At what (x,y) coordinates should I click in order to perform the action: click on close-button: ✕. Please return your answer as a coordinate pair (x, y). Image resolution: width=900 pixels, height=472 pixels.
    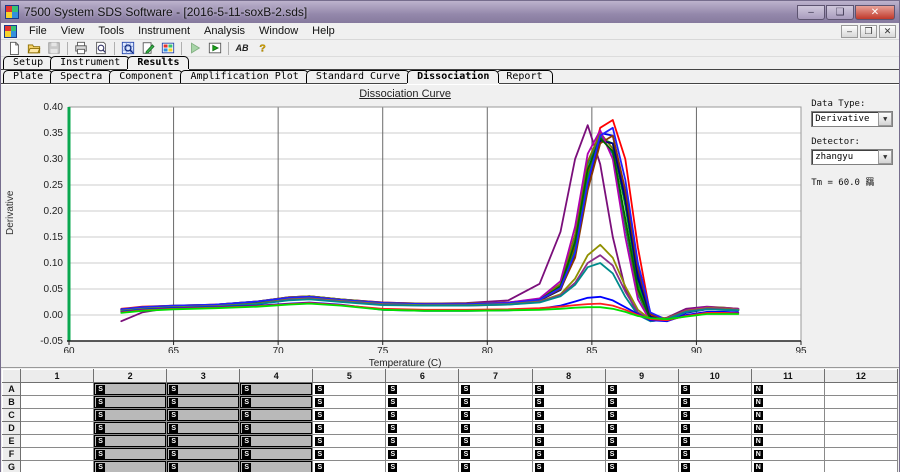
    Looking at the image, I should click on (875, 12).